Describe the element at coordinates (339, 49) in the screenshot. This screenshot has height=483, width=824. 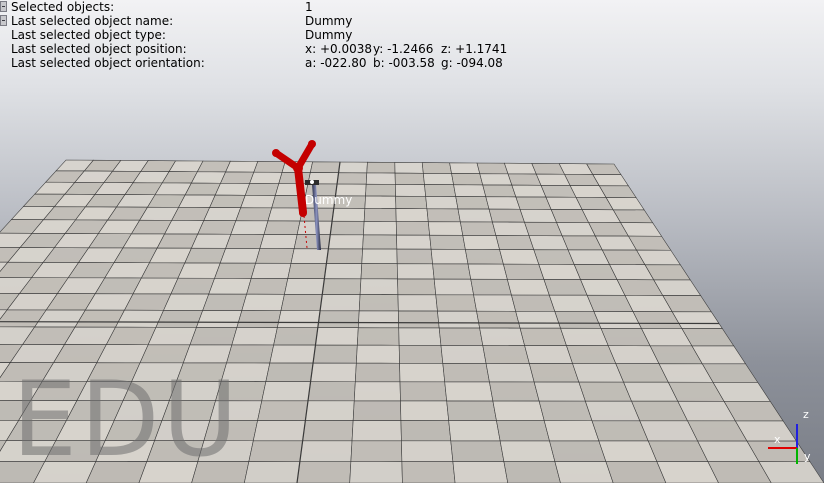
I see `position-x-value: x: +0.0038` at that location.